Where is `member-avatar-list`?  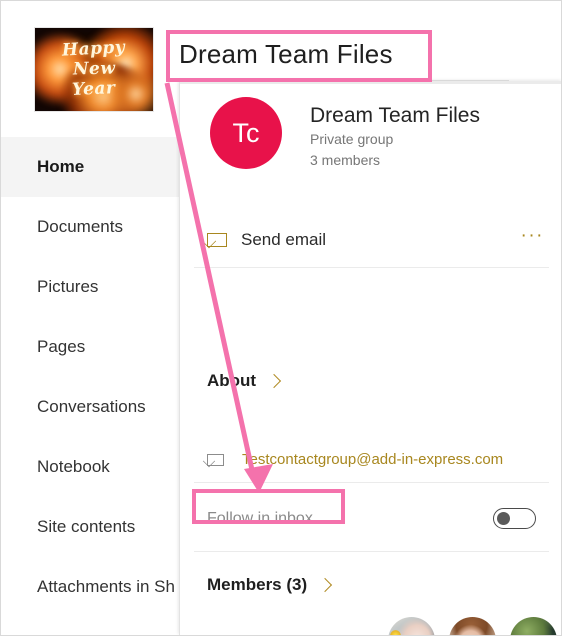 member-avatar-list is located at coordinates (472, 626).